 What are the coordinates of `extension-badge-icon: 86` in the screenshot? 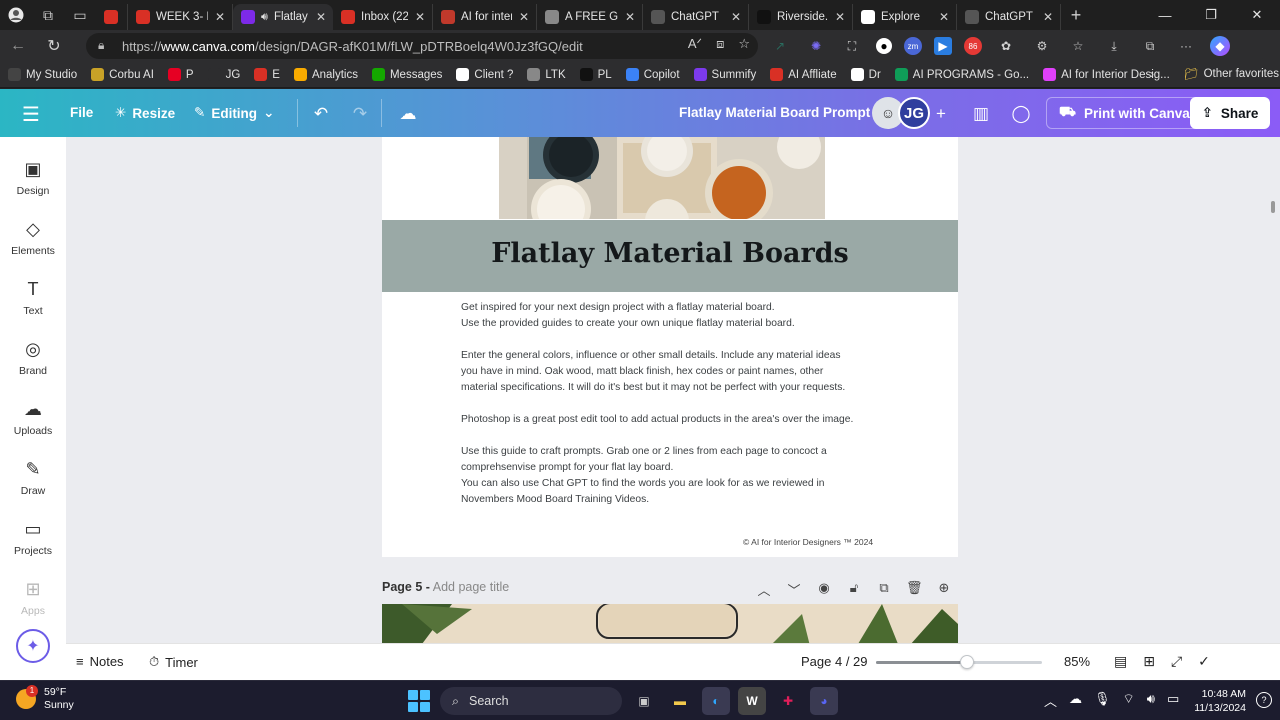 It's located at (973, 46).